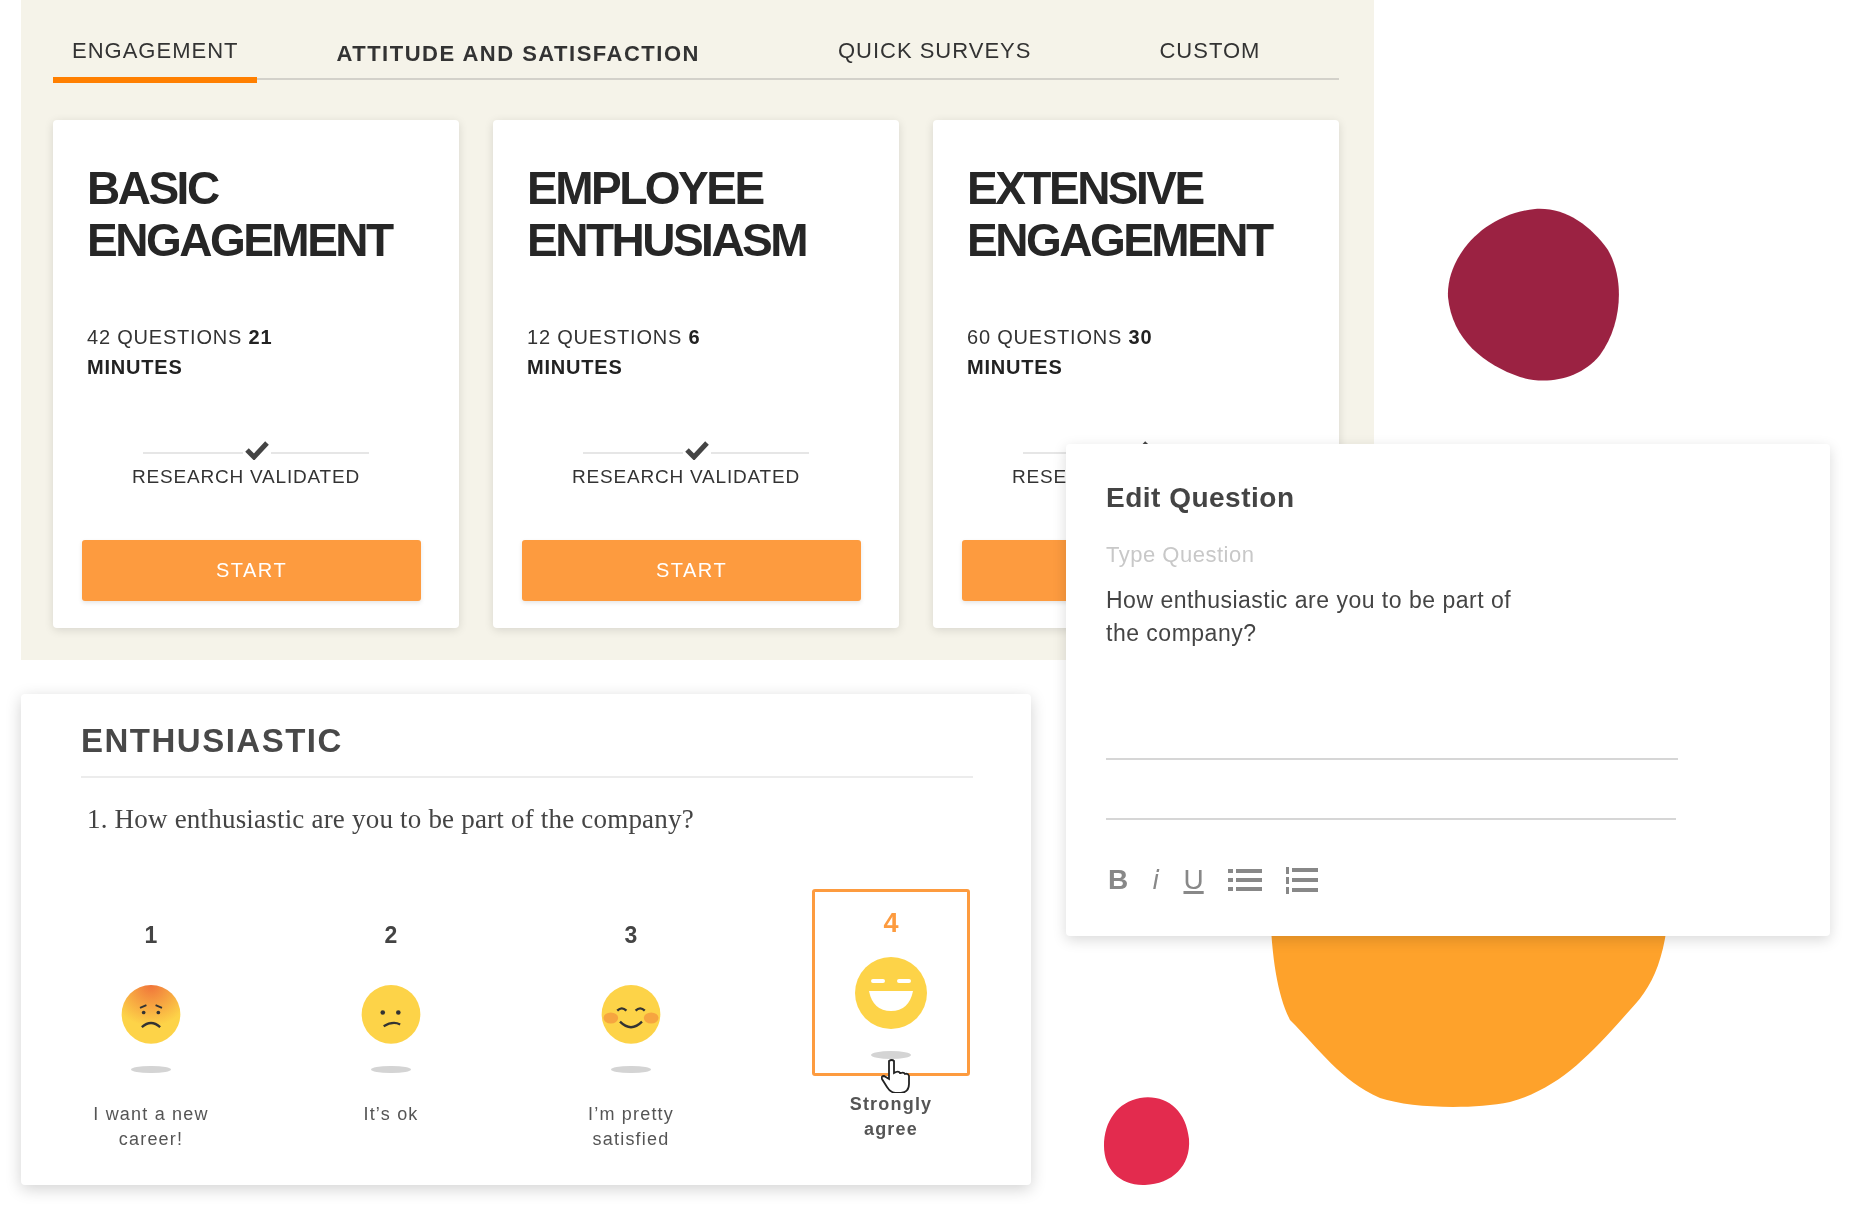 Image resolution: width=1851 pixels, height=1212 pixels. Describe the element at coordinates (1118, 880) in the screenshot. I see `bold-button: B` at that location.